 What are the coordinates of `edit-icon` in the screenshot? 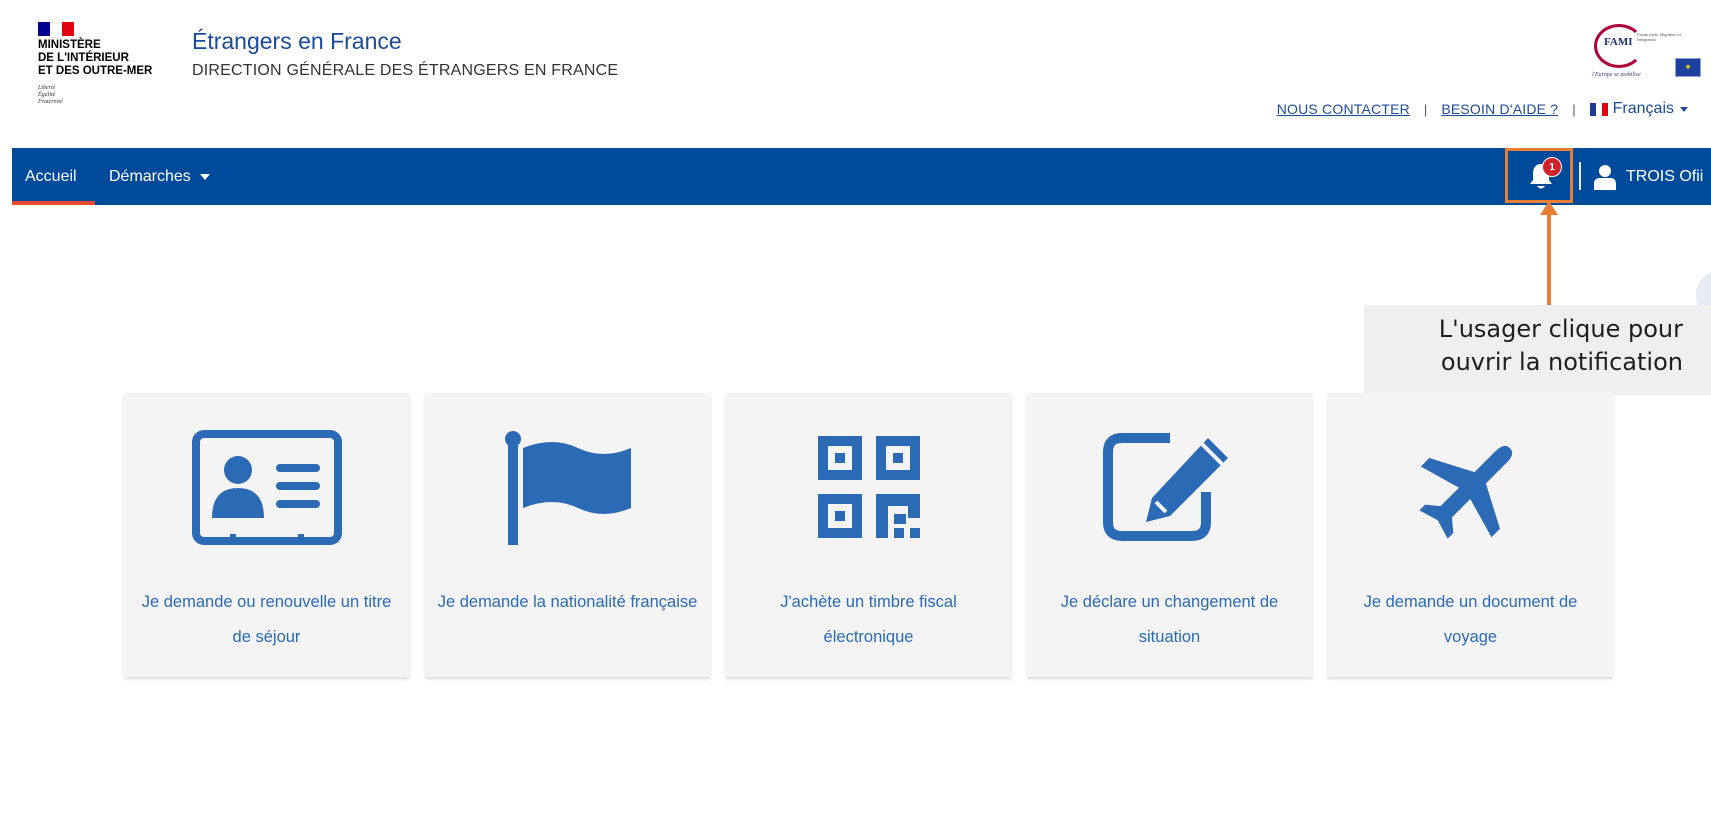 It's located at (1170, 487).